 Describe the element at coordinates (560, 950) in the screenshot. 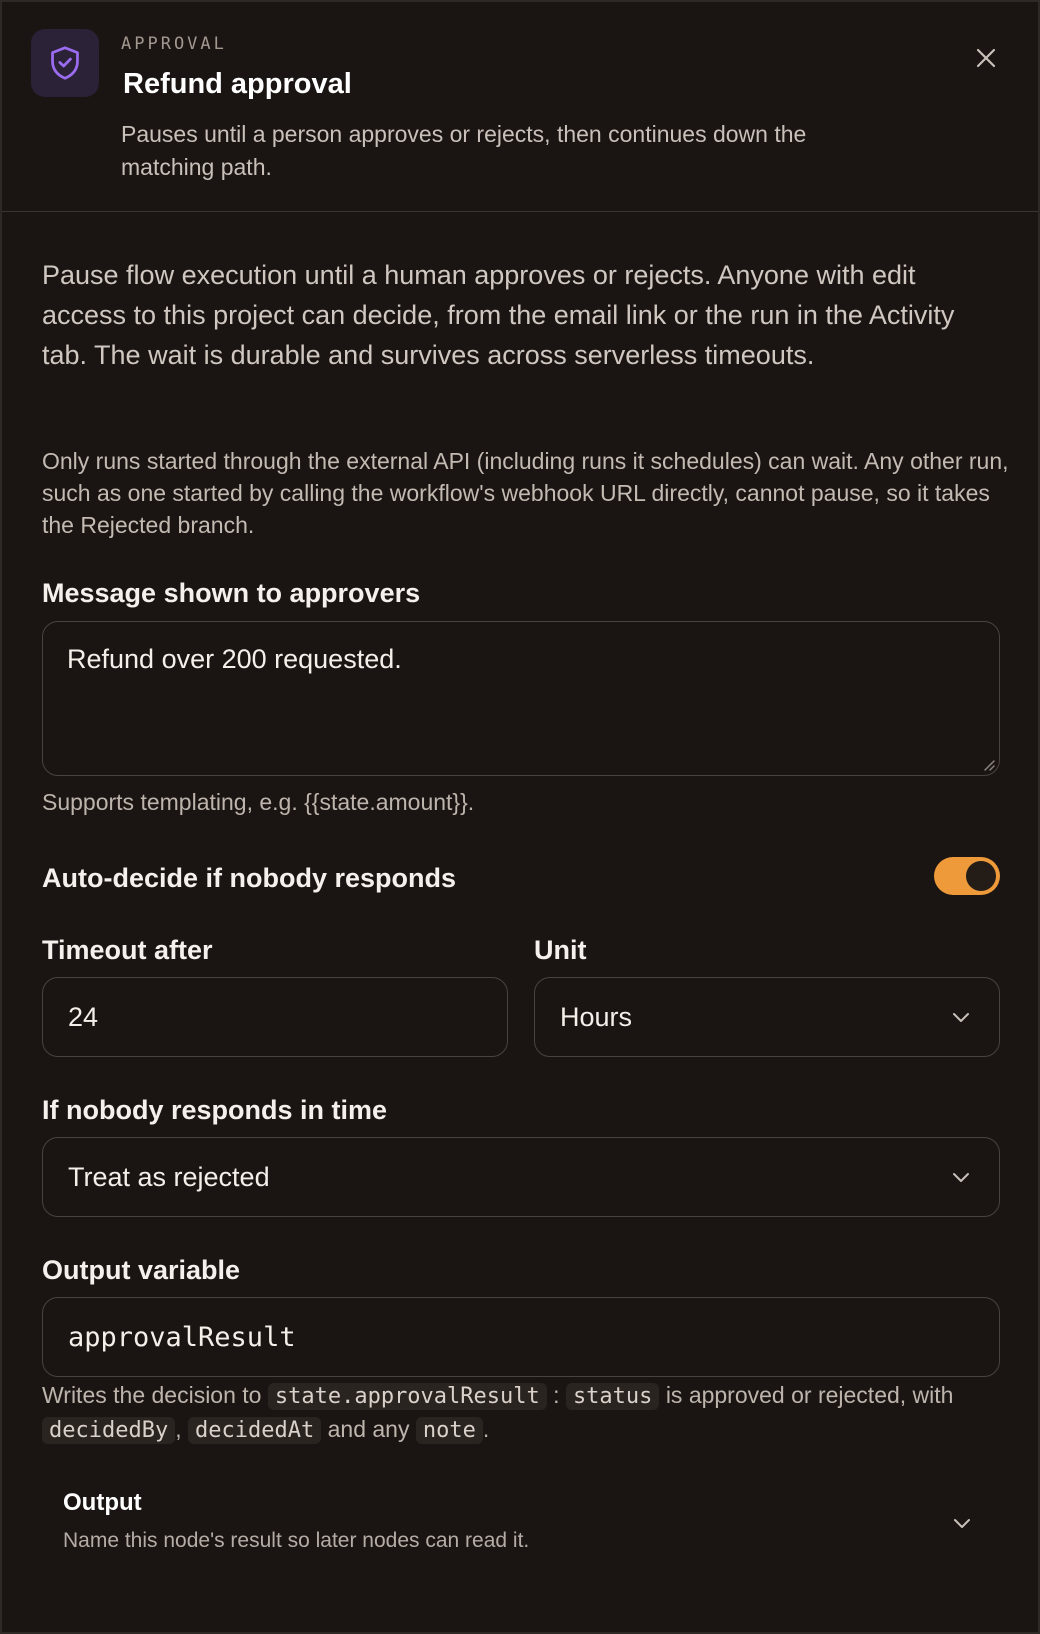

I see `unit-label: Unit` at that location.